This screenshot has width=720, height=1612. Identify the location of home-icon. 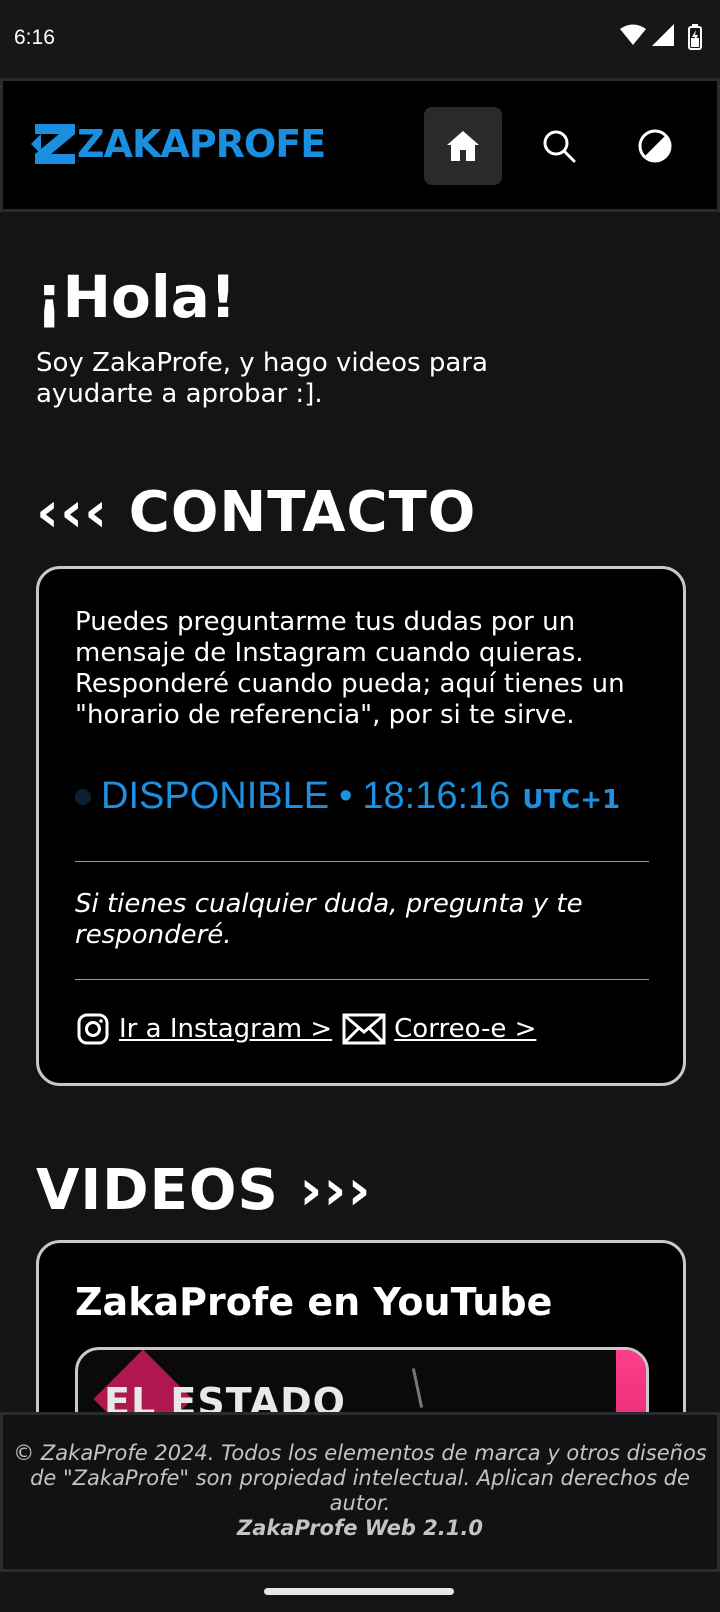
(463, 146).